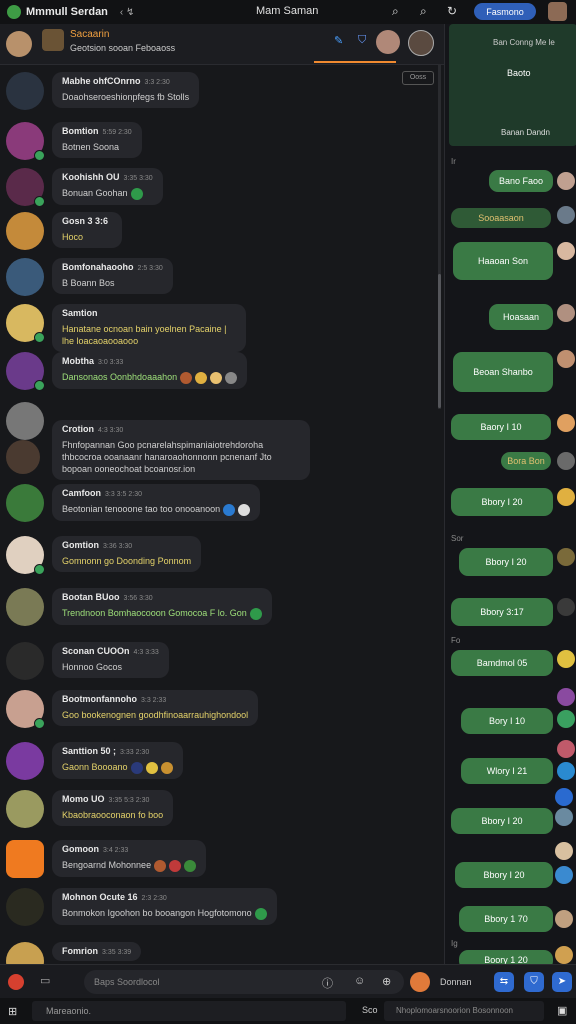 This screenshot has width=576, height=1024. I want to click on message-author: Momo UO, so click(83, 799).